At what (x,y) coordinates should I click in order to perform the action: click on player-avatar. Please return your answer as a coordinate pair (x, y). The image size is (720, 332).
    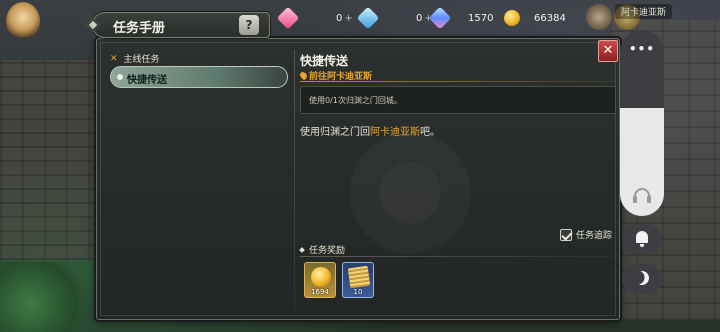
    Looking at the image, I should click on (23, 21).